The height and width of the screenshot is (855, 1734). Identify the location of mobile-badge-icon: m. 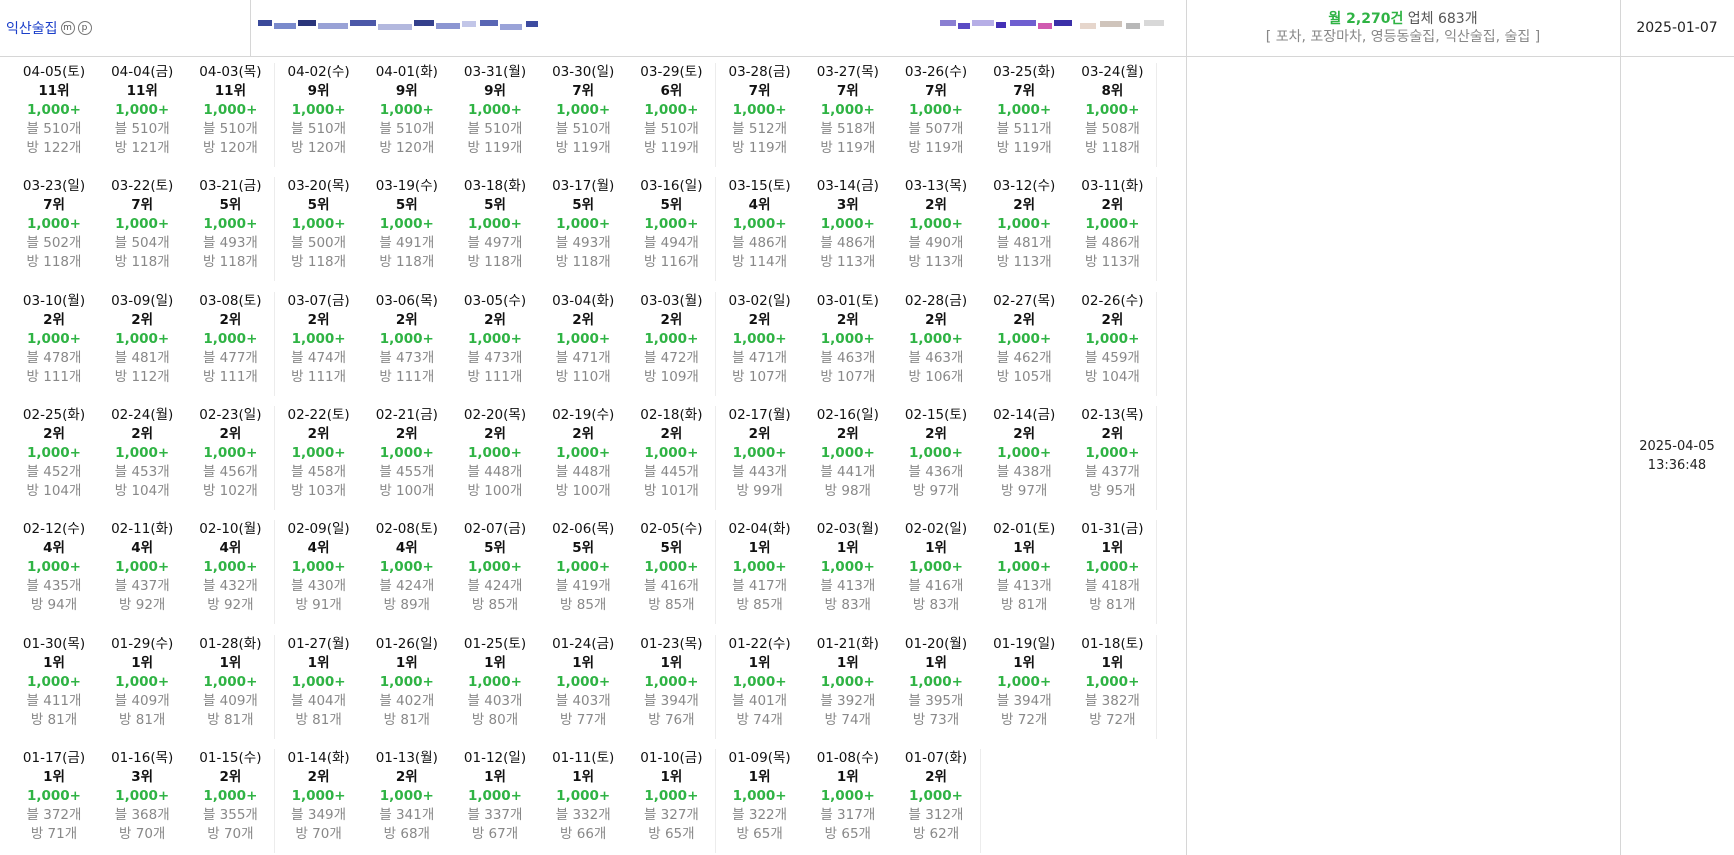
(67, 28).